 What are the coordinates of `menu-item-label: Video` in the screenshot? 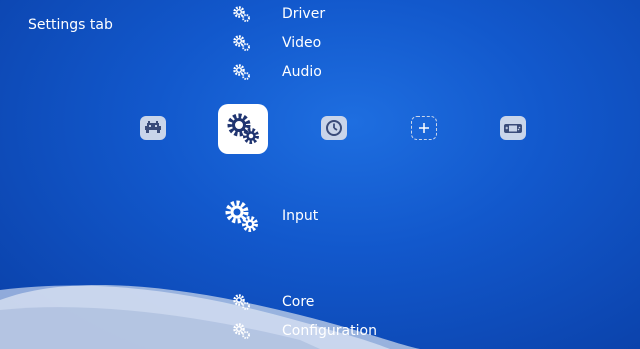 It's located at (302, 43).